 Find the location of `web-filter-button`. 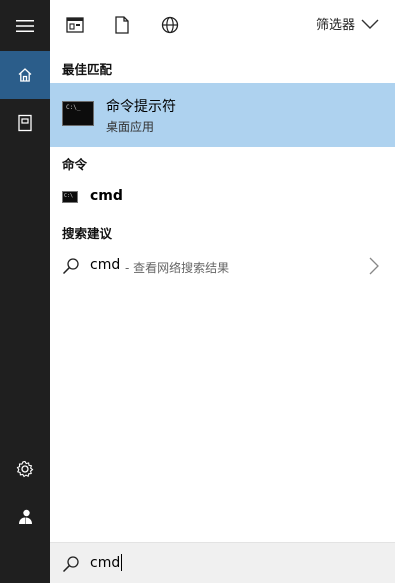

web-filter-button is located at coordinates (170, 25).